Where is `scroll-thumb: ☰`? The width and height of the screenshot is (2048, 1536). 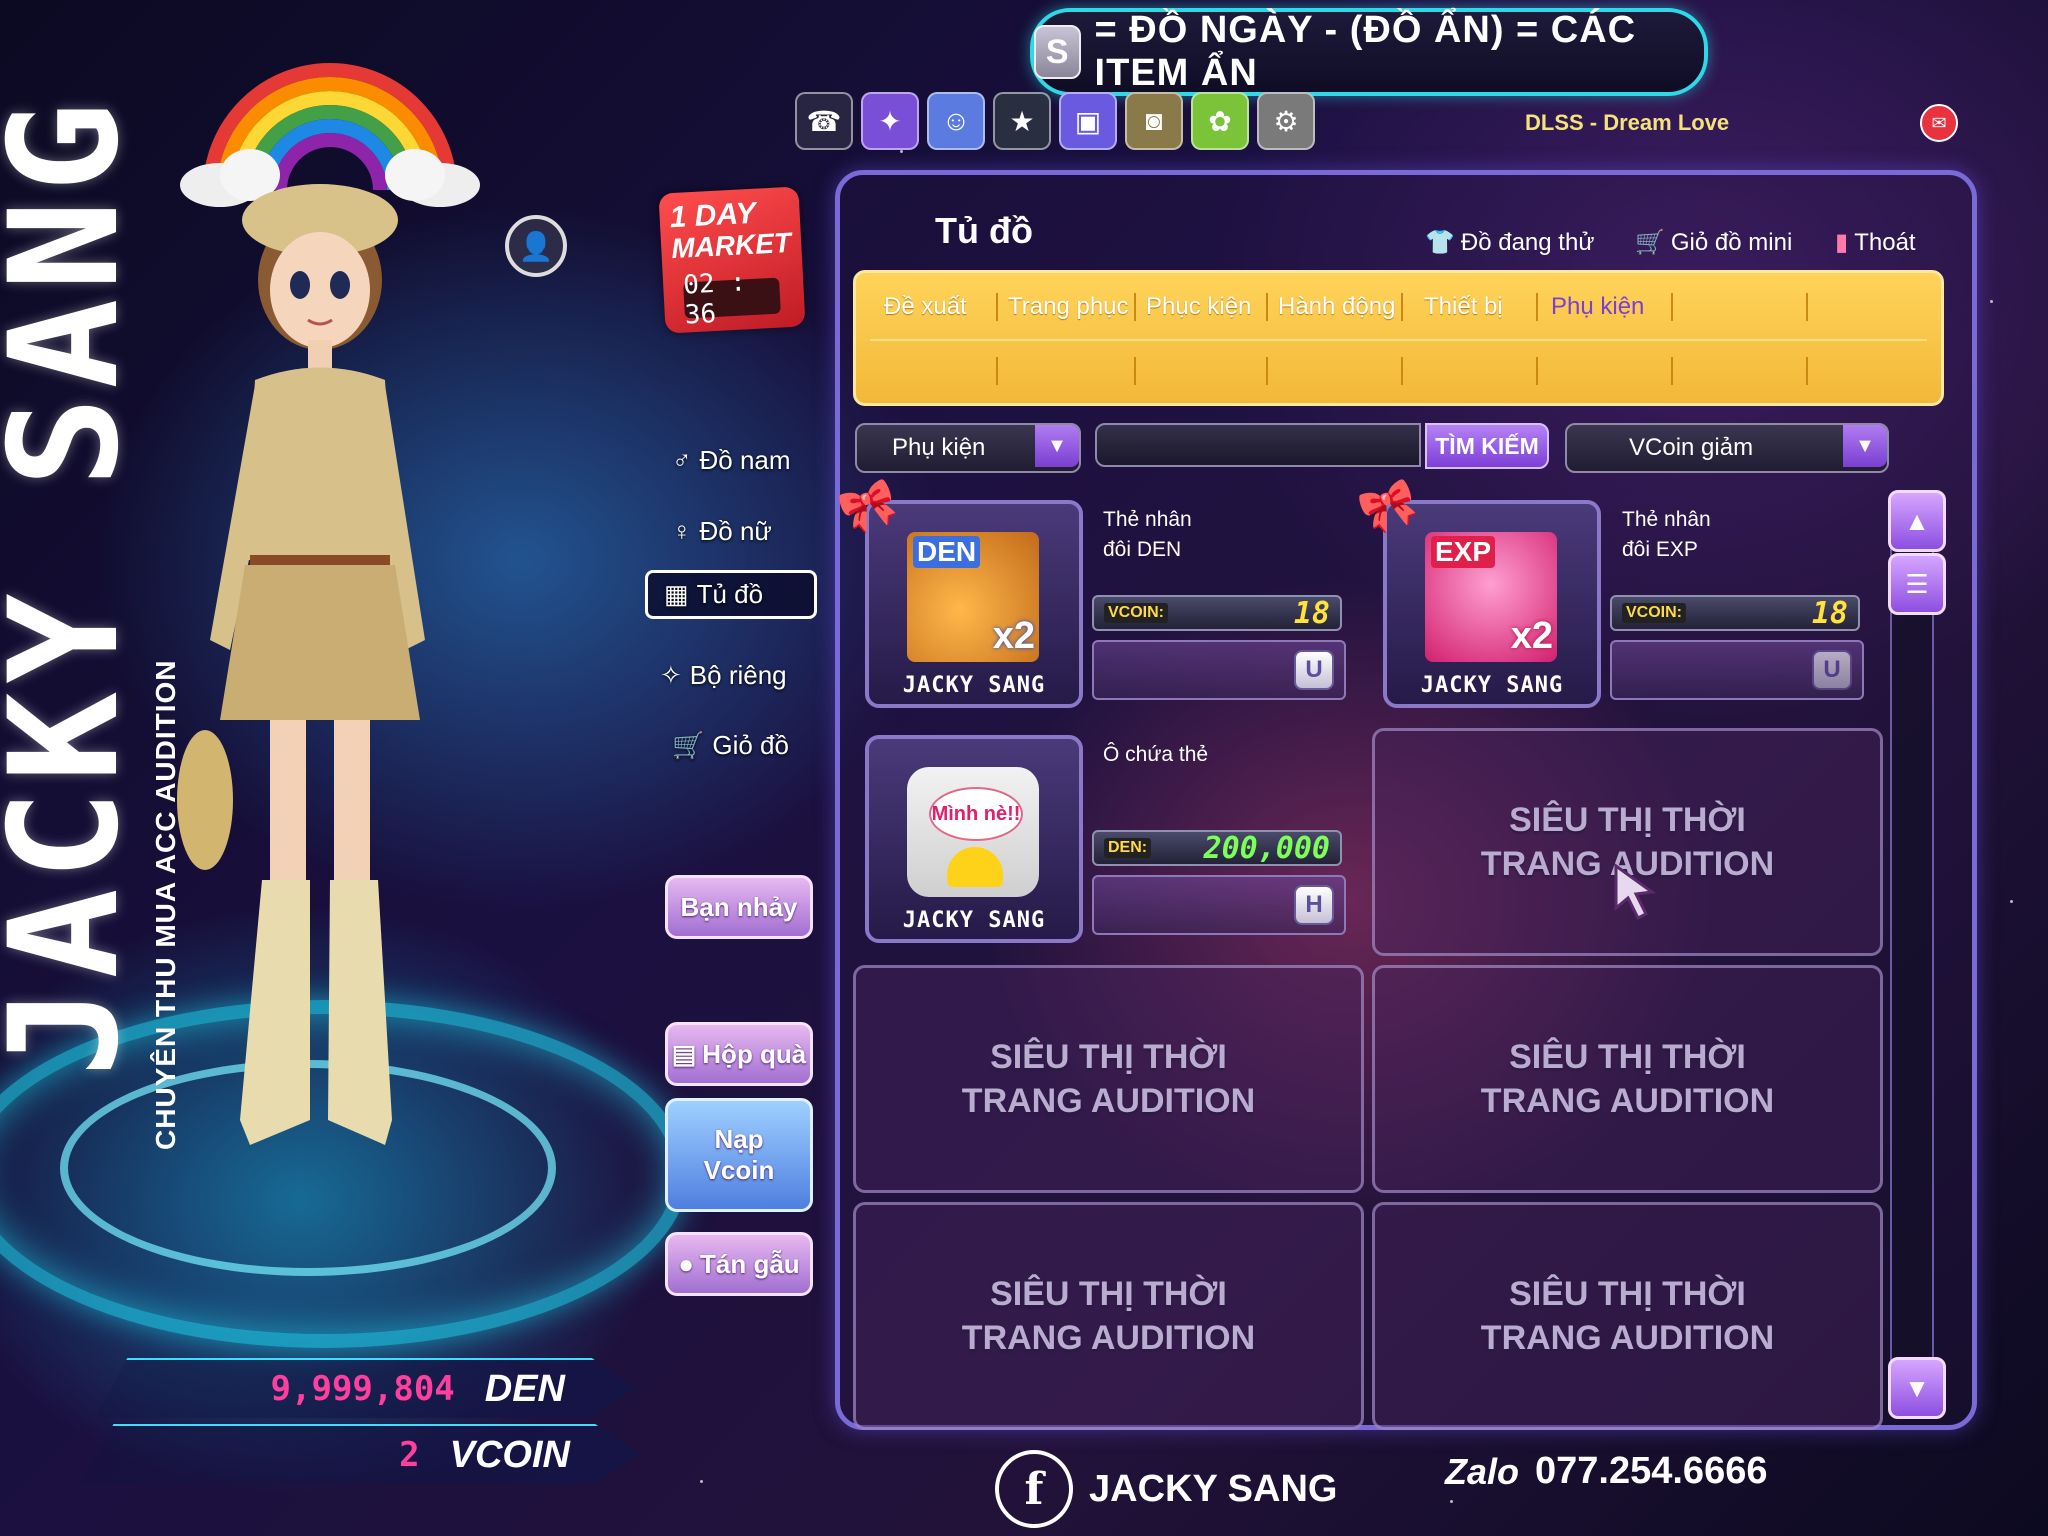 scroll-thumb: ☰ is located at coordinates (1917, 584).